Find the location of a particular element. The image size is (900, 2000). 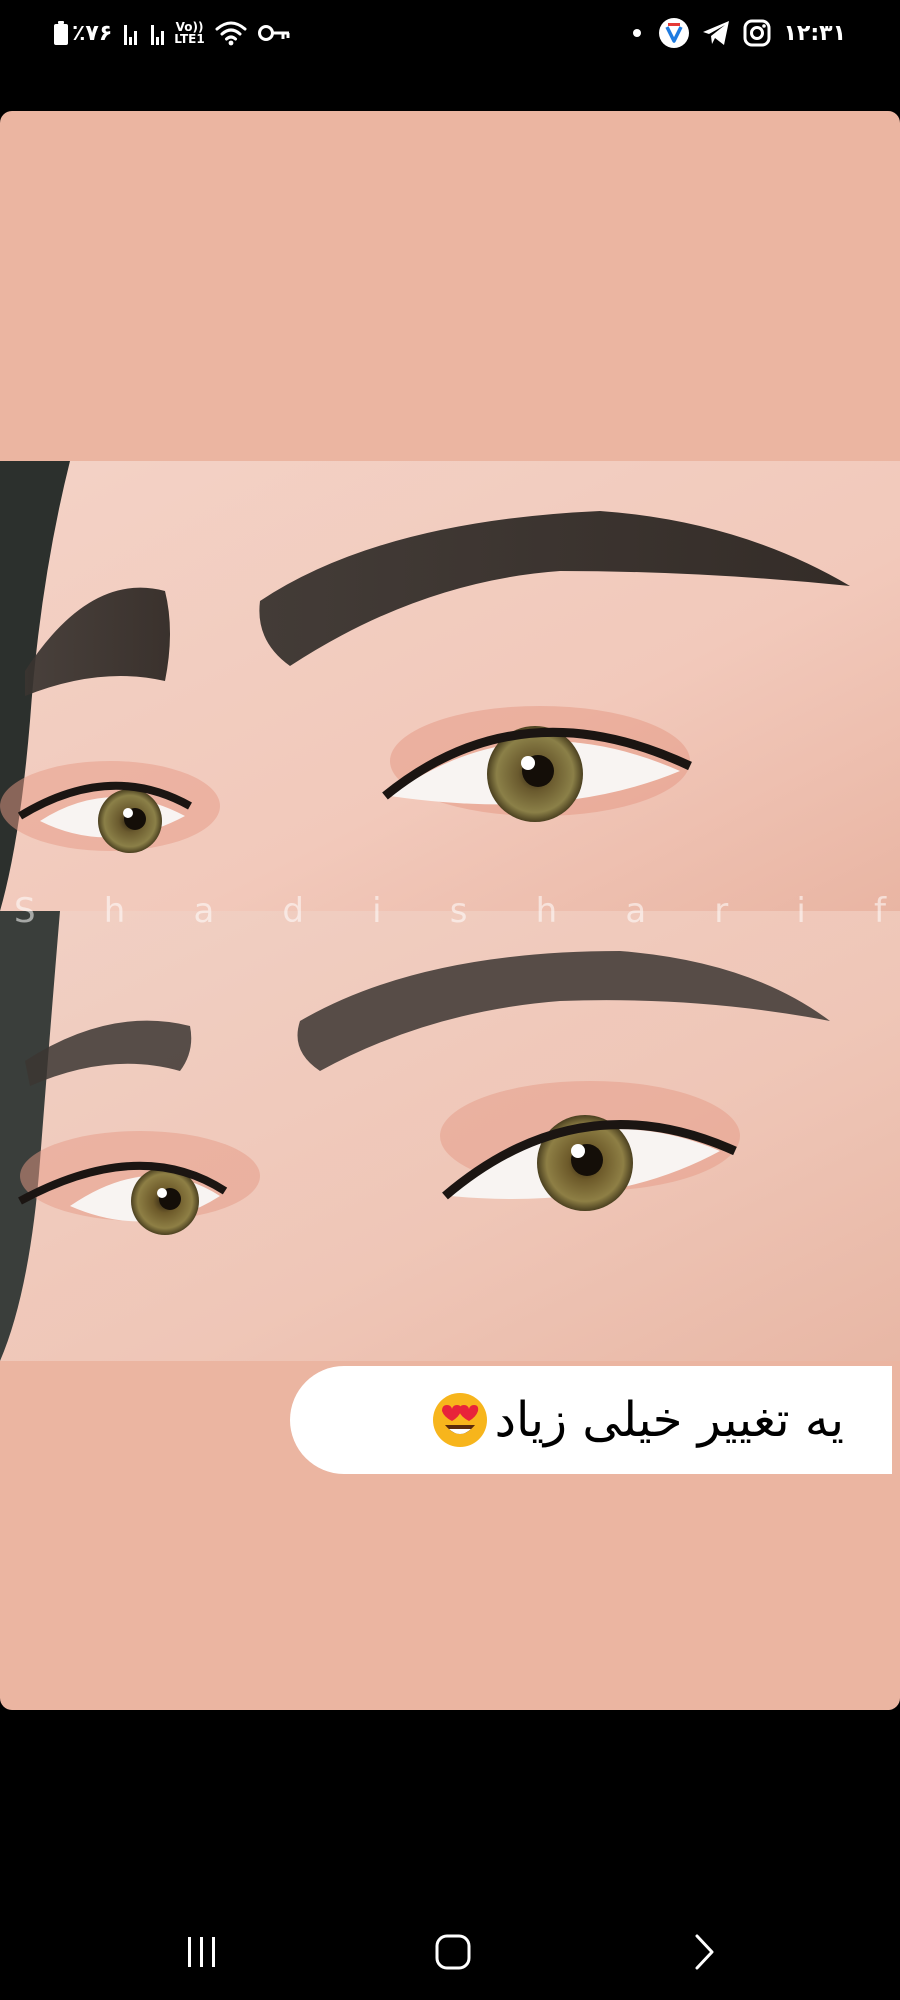

vpn-shield-icon is located at coordinates (674, 33).